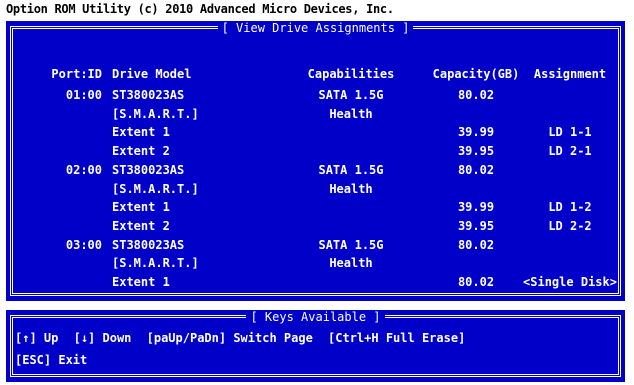 Image resolution: width=634 pixels, height=385 pixels. What do you see at coordinates (83, 245) in the screenshot?
I see `row-port-id: 03:00` at bounding box center [83, 245].